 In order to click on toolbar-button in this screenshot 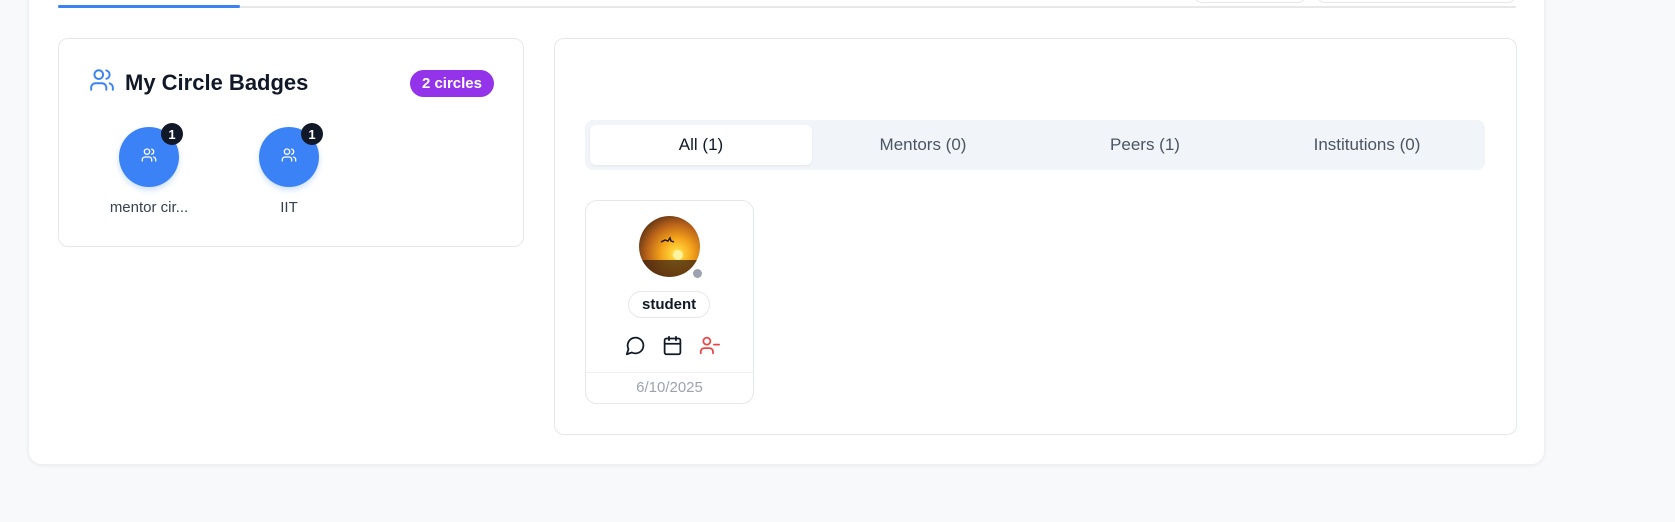, I will do `click(1250, 1)`.